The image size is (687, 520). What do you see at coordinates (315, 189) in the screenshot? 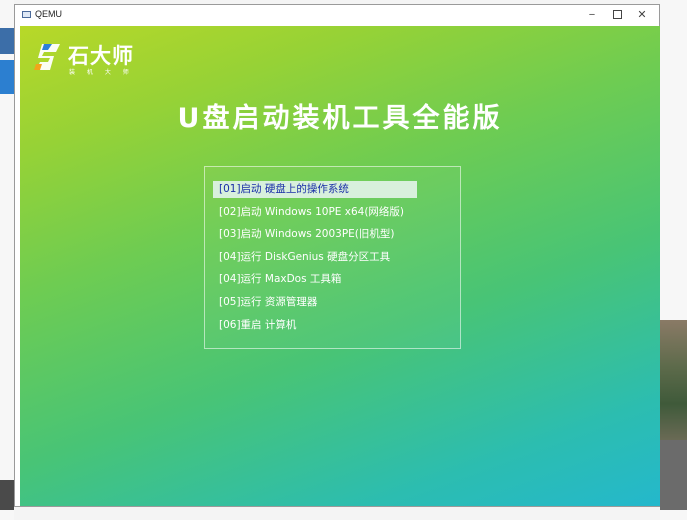
I see `boot-menu-item: [01]启动 硬盘上的操作系统` at bounding box center [315, 189].